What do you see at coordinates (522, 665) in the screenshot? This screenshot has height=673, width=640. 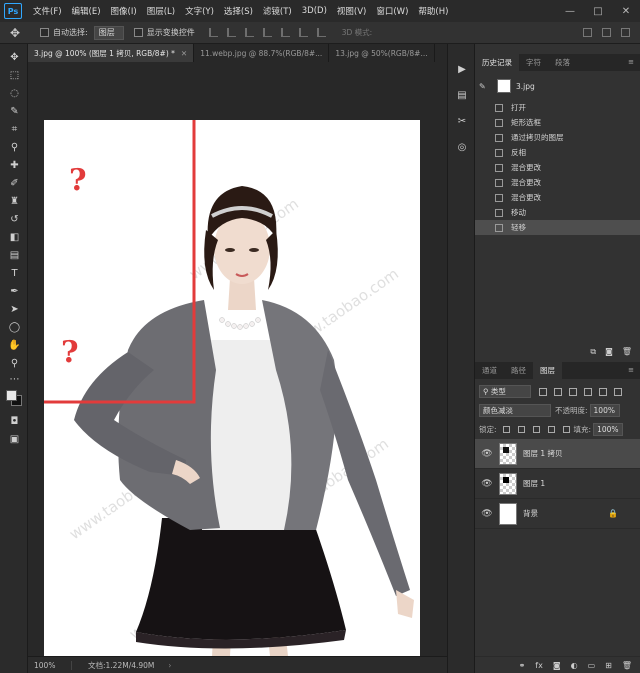 I see `link-layers-icon: ⚭` at bounding box center [522, 665].